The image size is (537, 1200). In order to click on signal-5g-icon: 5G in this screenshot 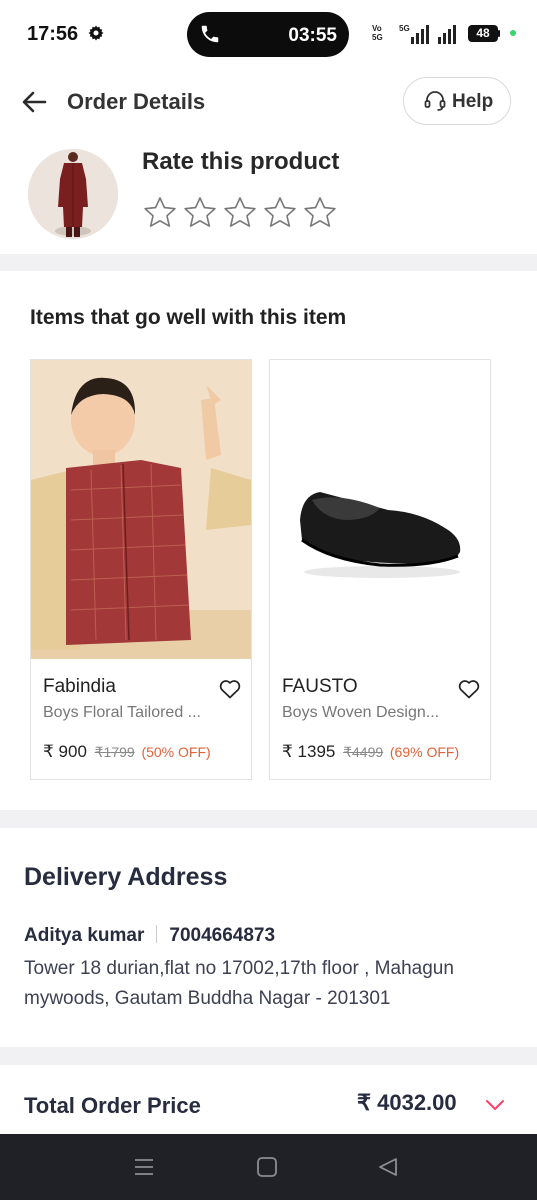, I will do `click(416, 36)`.